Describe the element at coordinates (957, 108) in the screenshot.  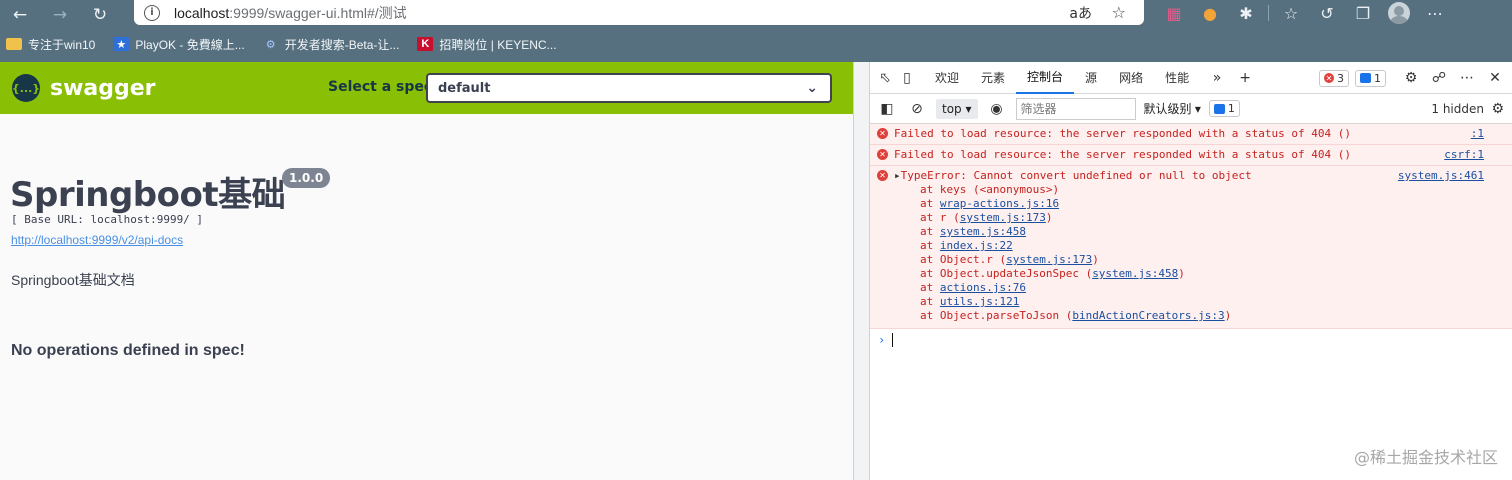
I see `context-select: top ▾` at that location.